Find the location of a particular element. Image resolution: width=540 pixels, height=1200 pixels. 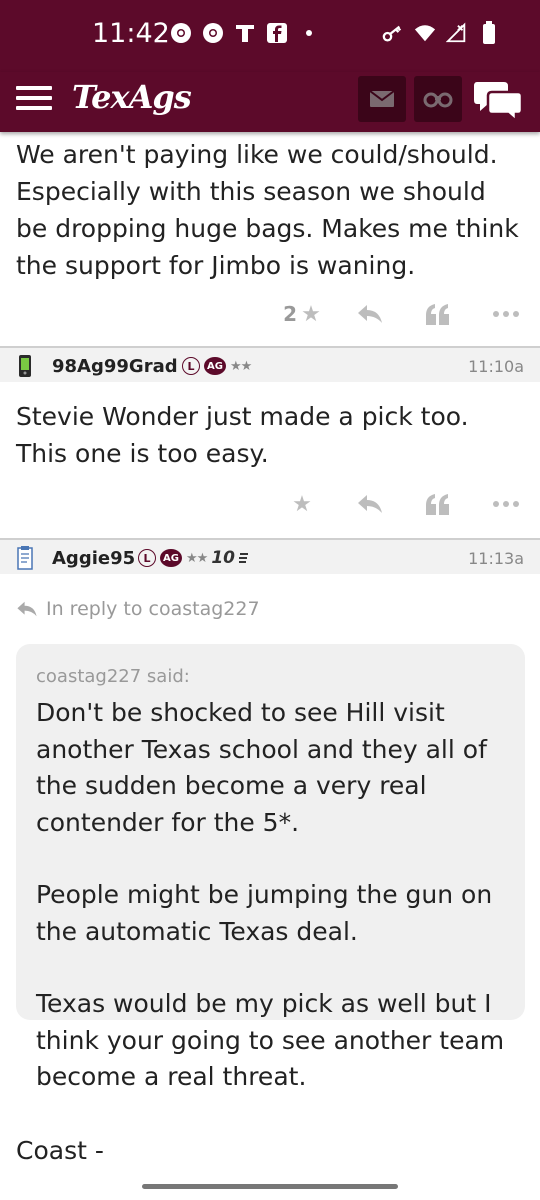

texags-logo: TexAgs is located at coordinates (132, 97).